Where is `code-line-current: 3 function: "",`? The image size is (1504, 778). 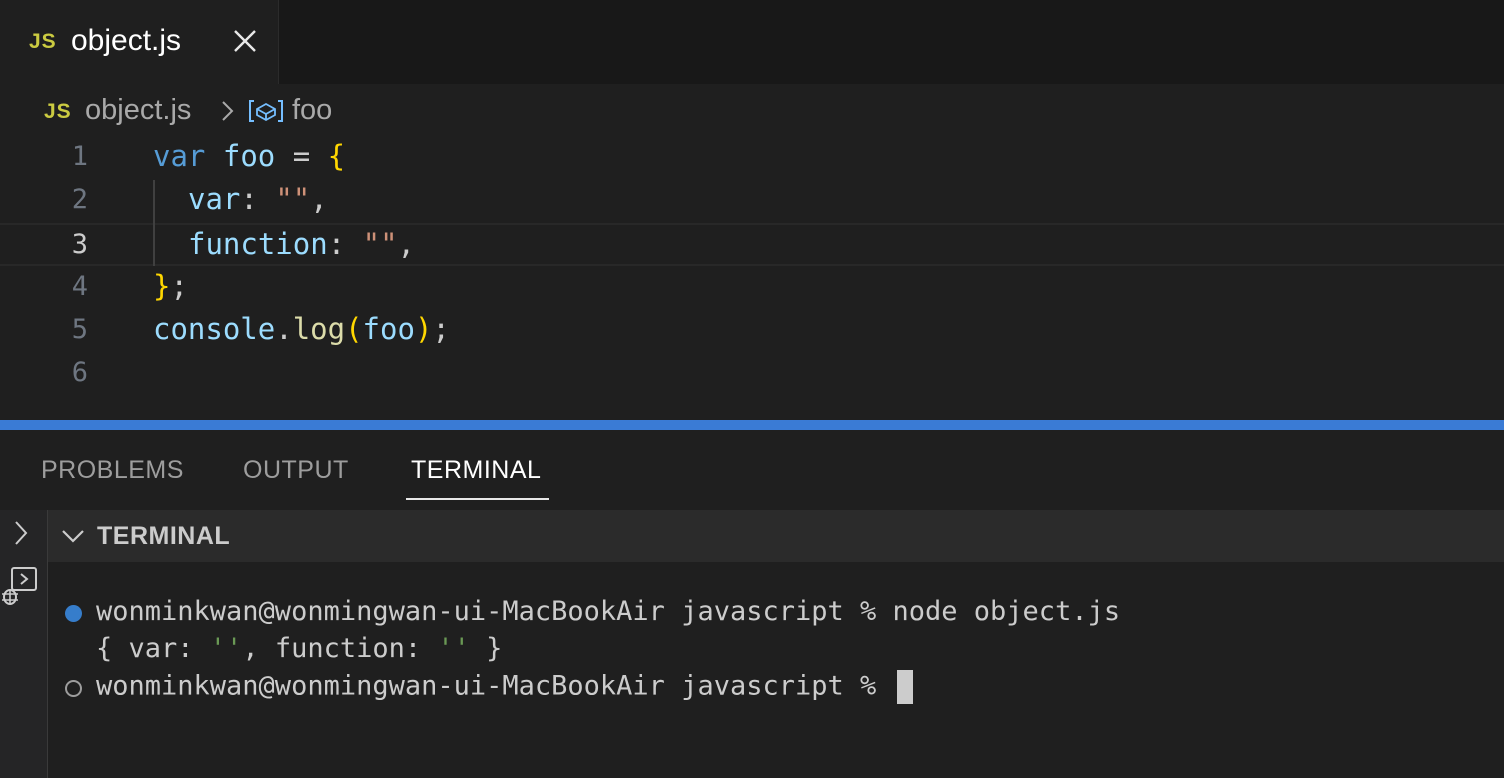
code-line-current: 3 function: "", is located at coordinates (752, 244).